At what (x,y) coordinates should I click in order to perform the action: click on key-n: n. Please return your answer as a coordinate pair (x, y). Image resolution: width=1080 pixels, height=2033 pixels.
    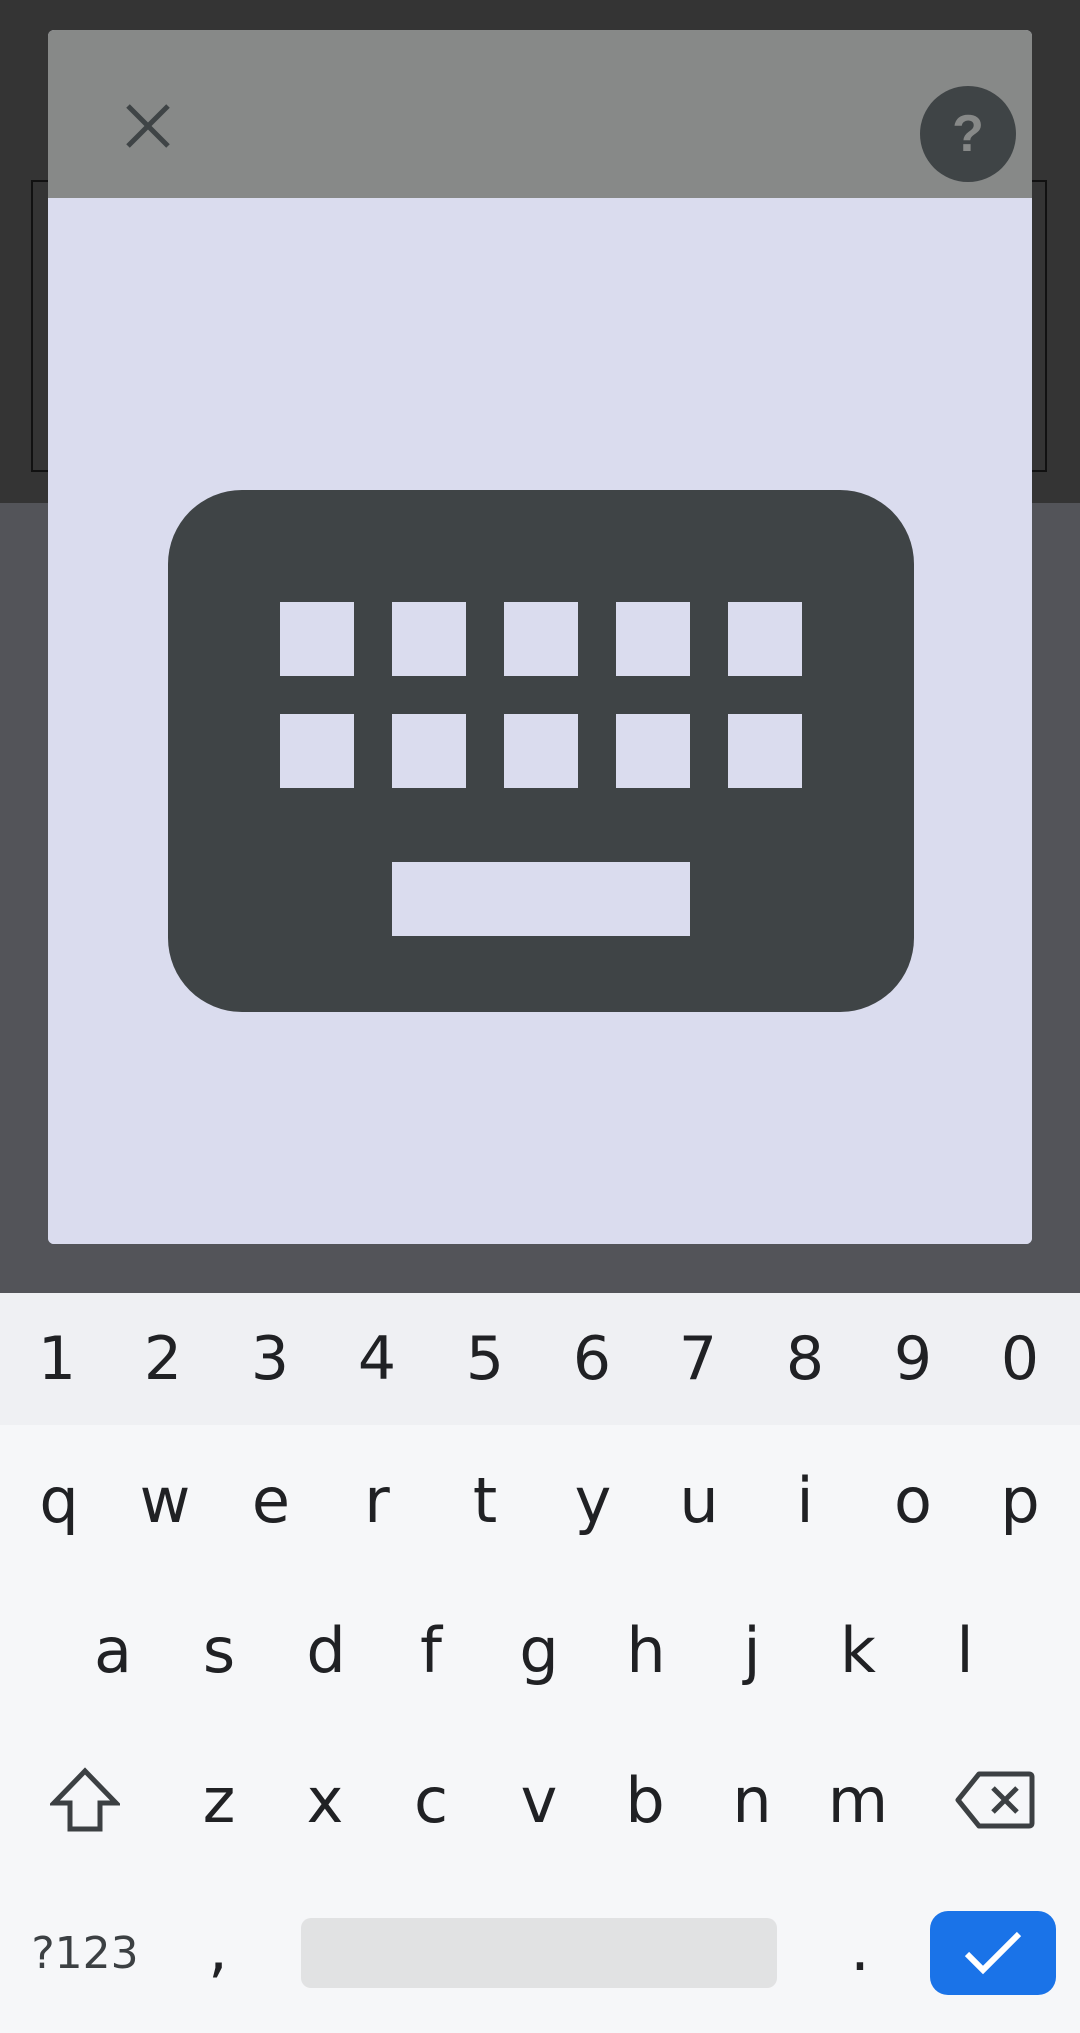
    Looking at the image, I should click on (752, 1800).